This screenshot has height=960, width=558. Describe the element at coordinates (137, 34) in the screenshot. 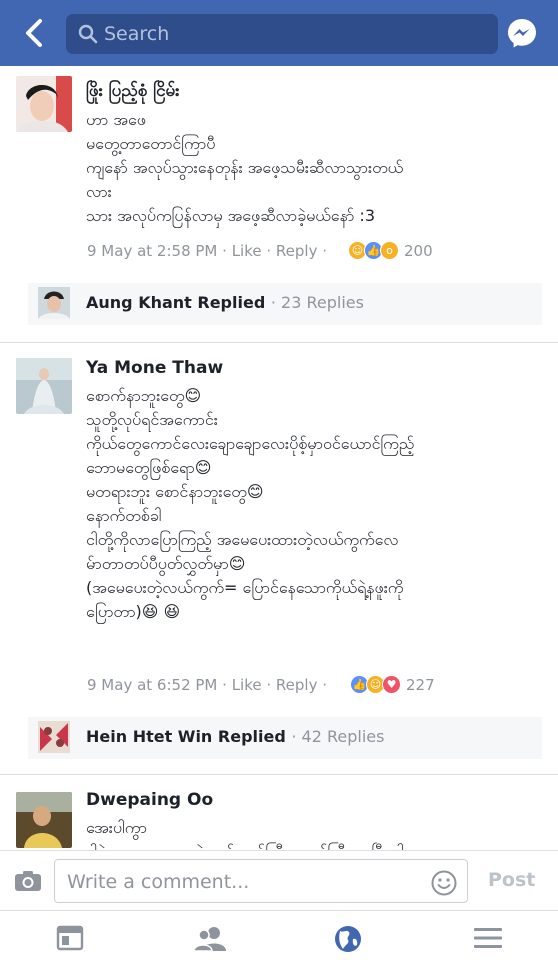

I see `search-placeholder: Search` at that location.